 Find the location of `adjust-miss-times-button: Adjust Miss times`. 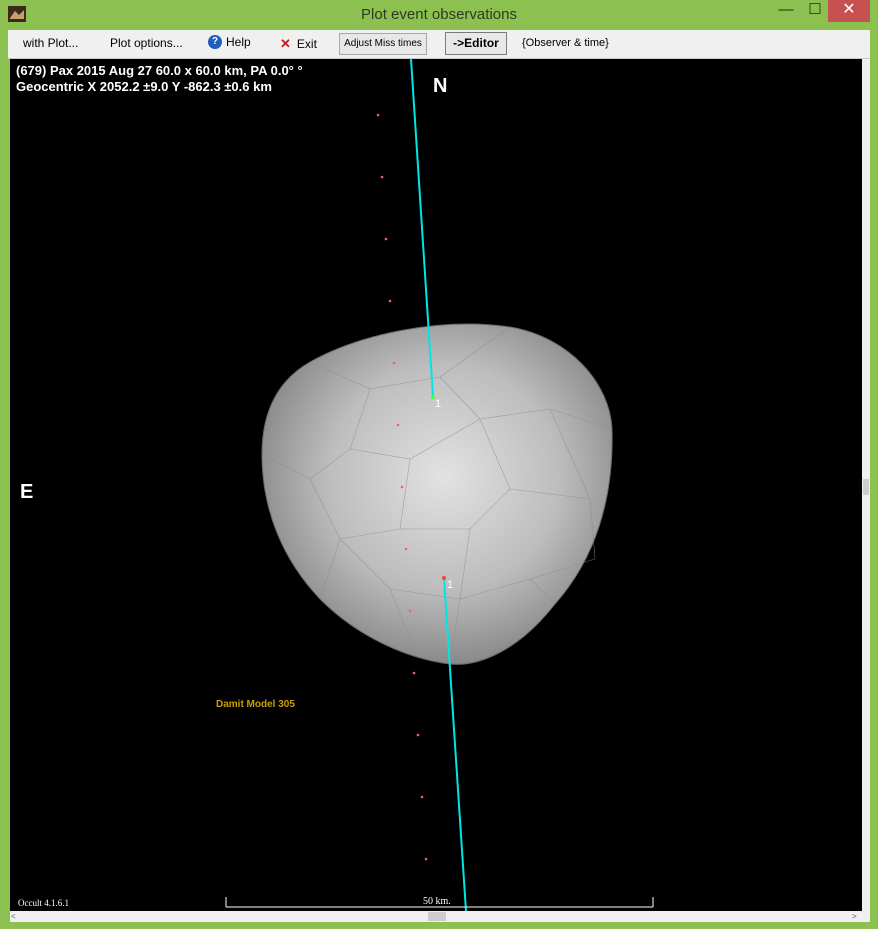

adjust-miss-times-button: Adjust Miss times is located at coordinates (383, 44).